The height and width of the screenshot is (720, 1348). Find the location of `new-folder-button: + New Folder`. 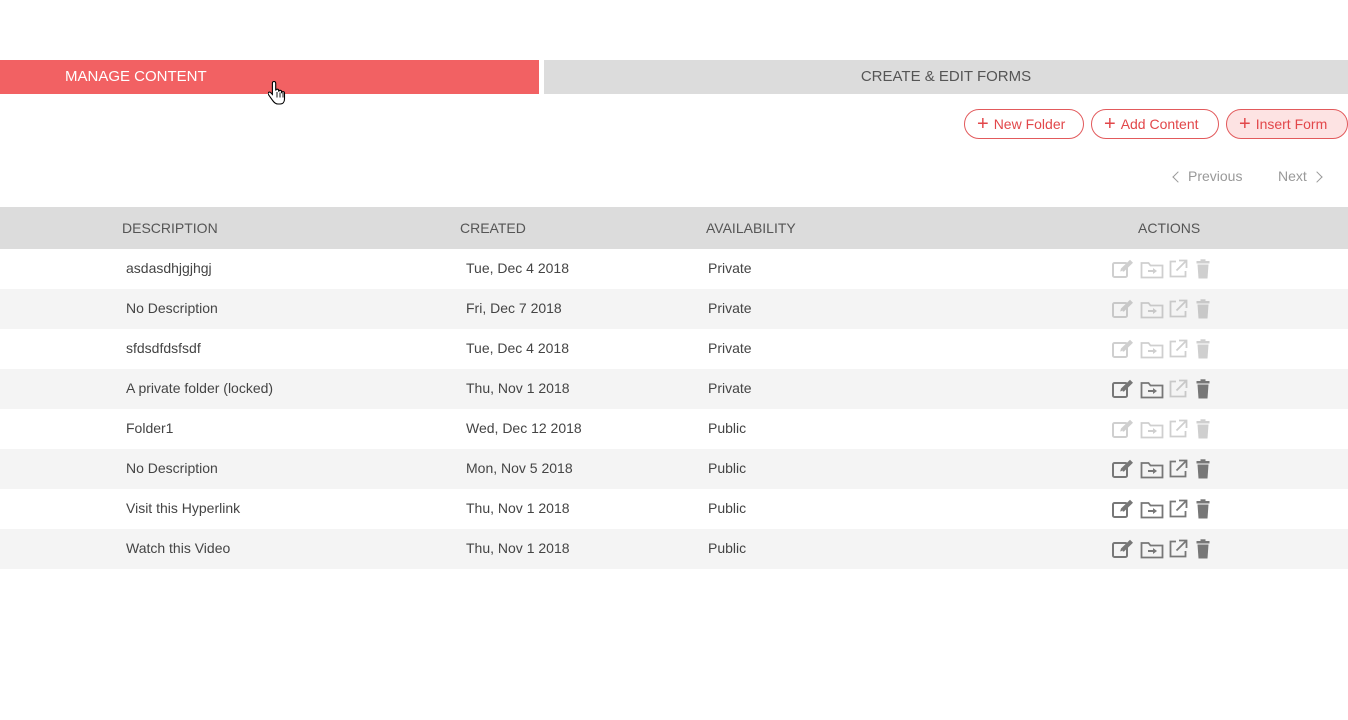

new-folder-button: + New Folder is located at coordinates (1024, 124).